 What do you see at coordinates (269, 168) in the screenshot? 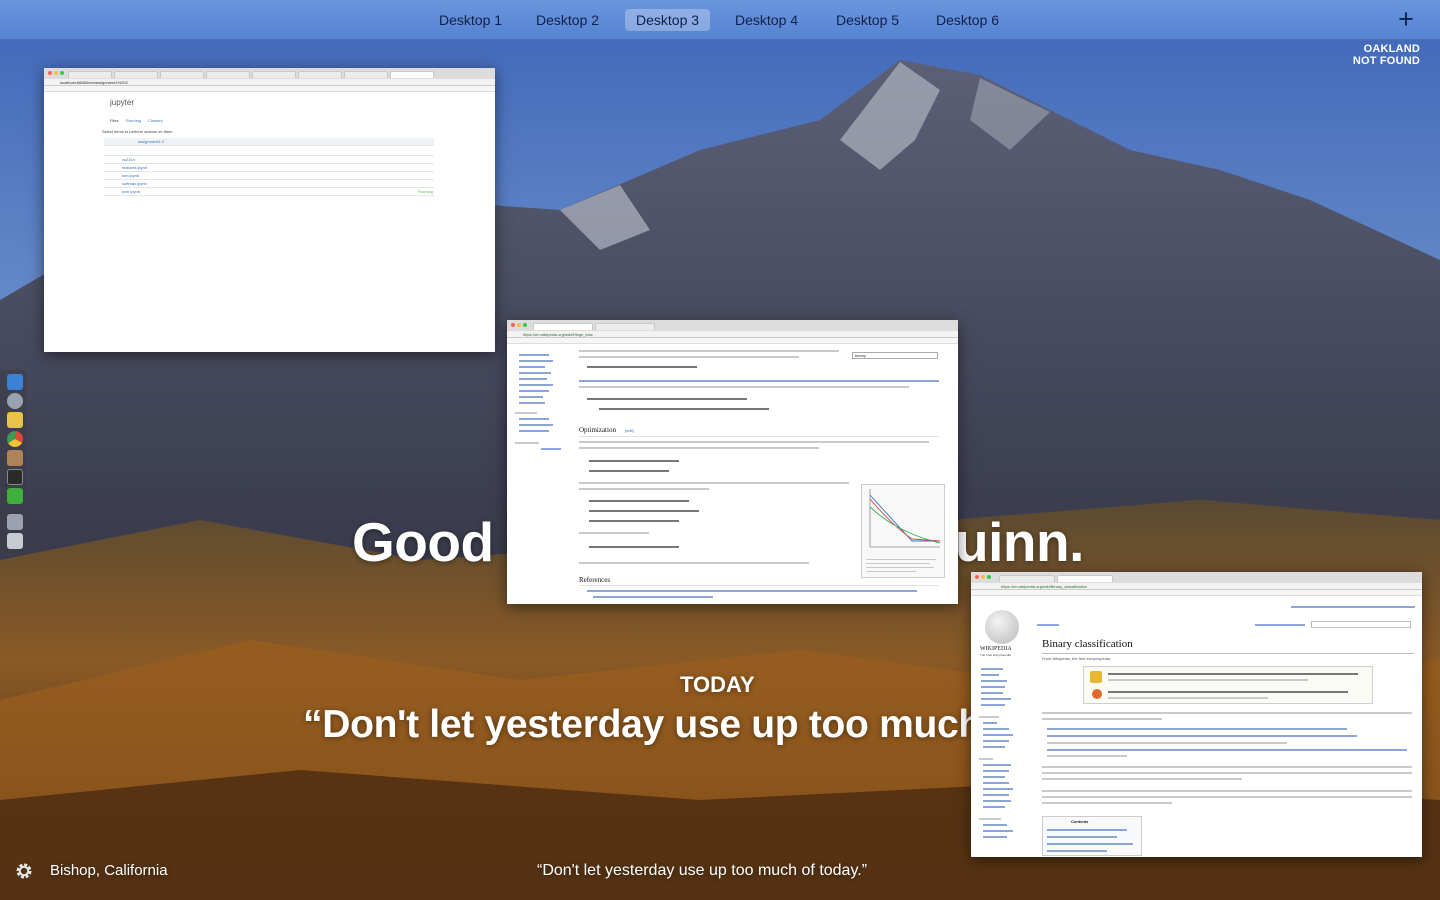
I see `list-item: features.ipynb` at bounding box center [269, 168].